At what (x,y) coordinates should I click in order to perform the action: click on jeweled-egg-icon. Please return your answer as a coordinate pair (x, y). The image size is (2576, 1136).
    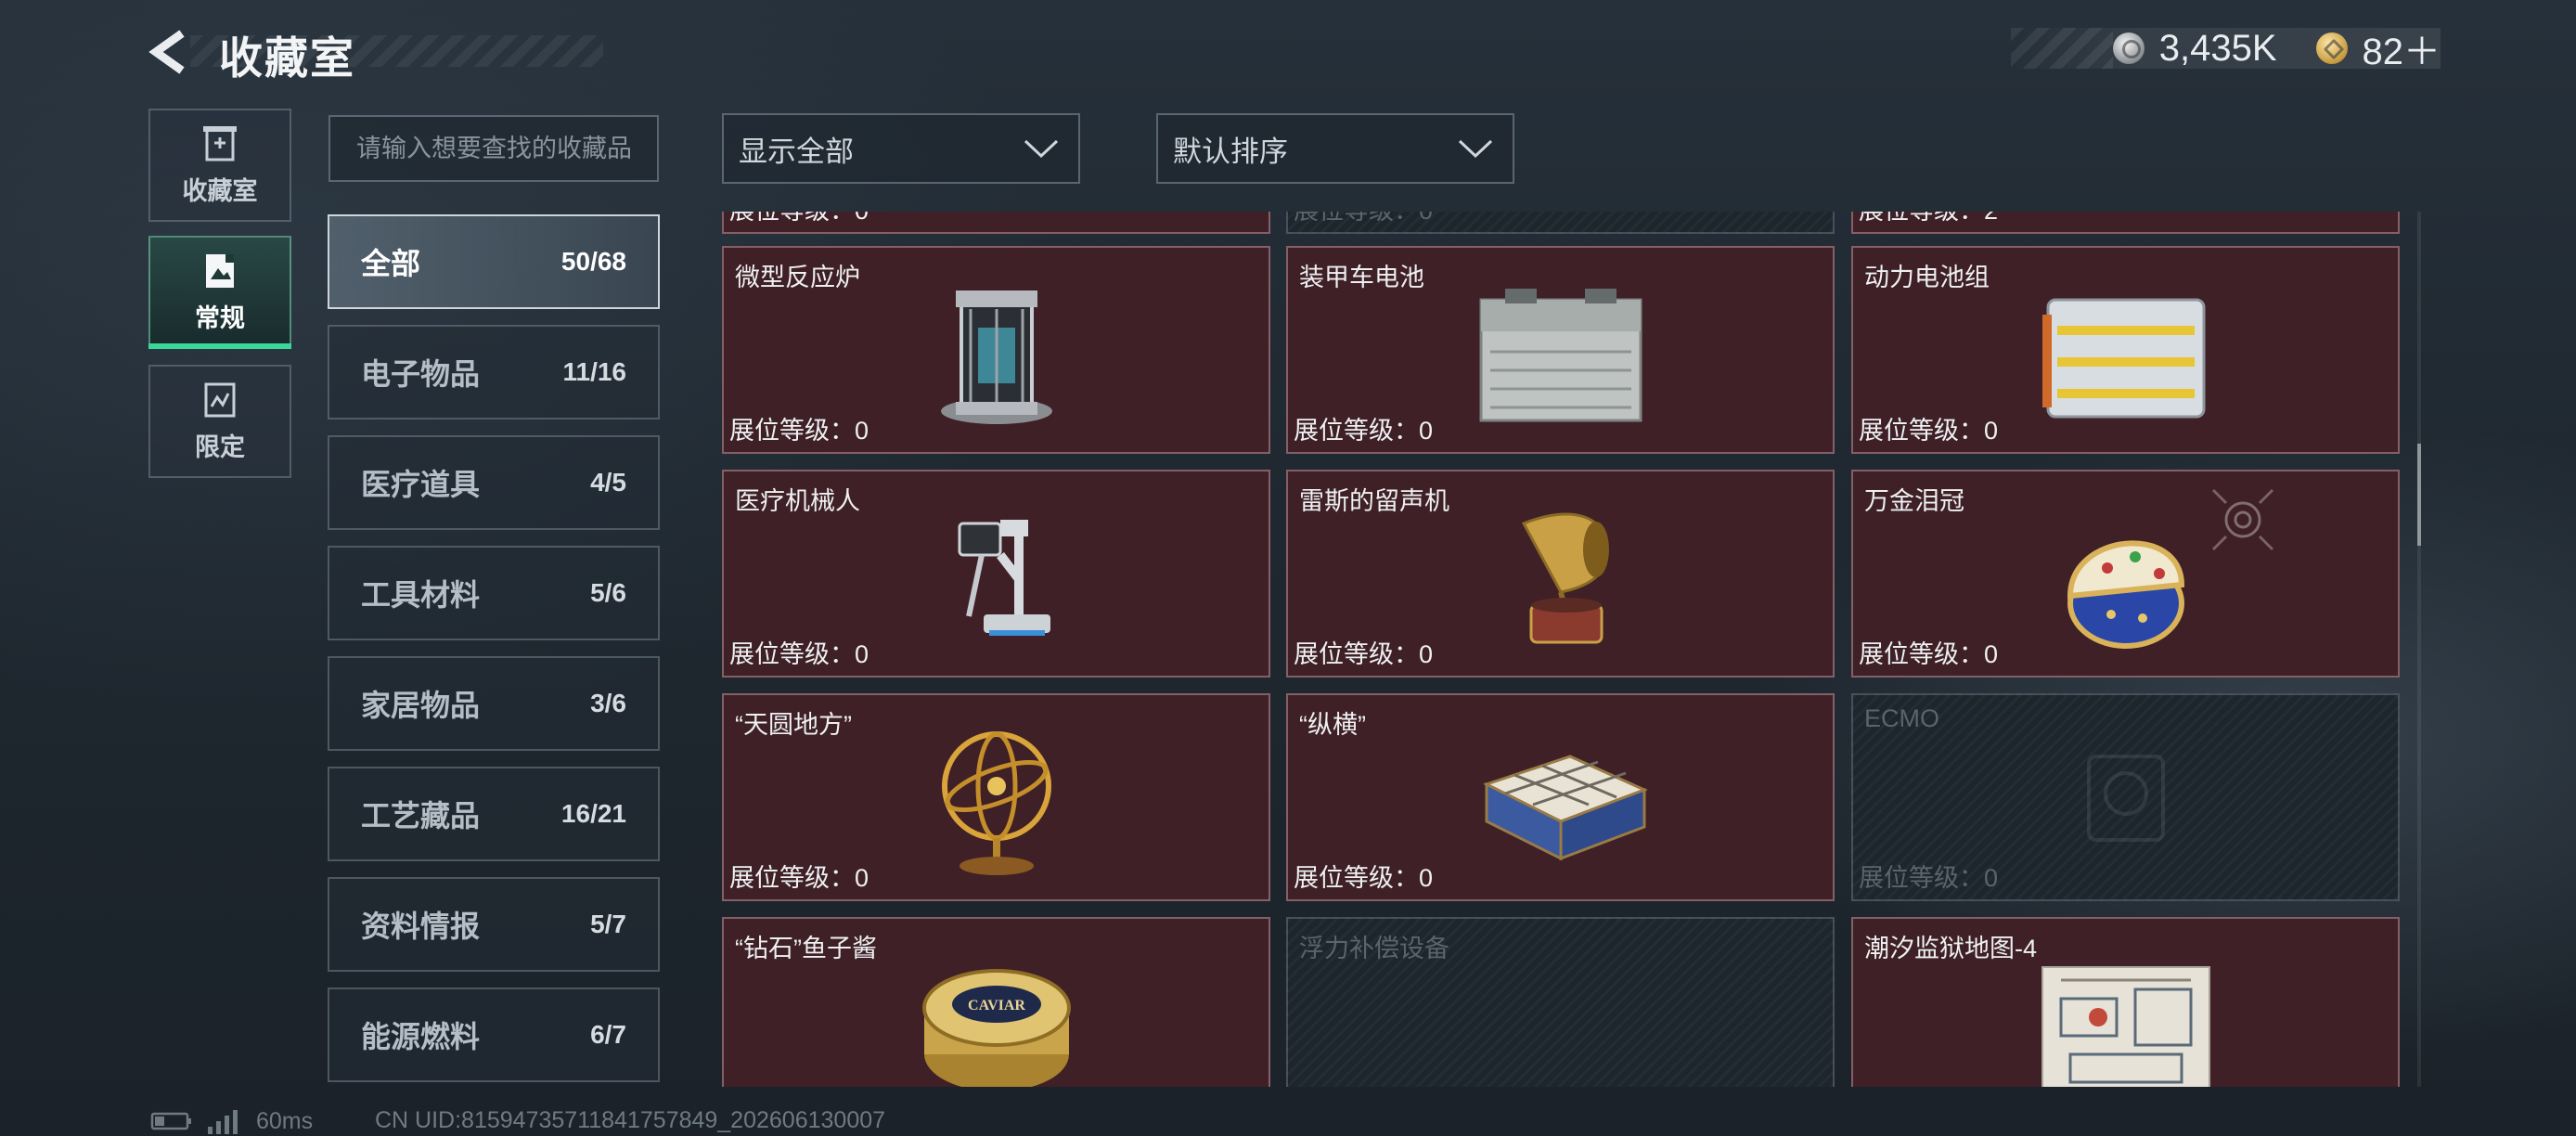
    Looking at the image, I should click on (2125, 594).